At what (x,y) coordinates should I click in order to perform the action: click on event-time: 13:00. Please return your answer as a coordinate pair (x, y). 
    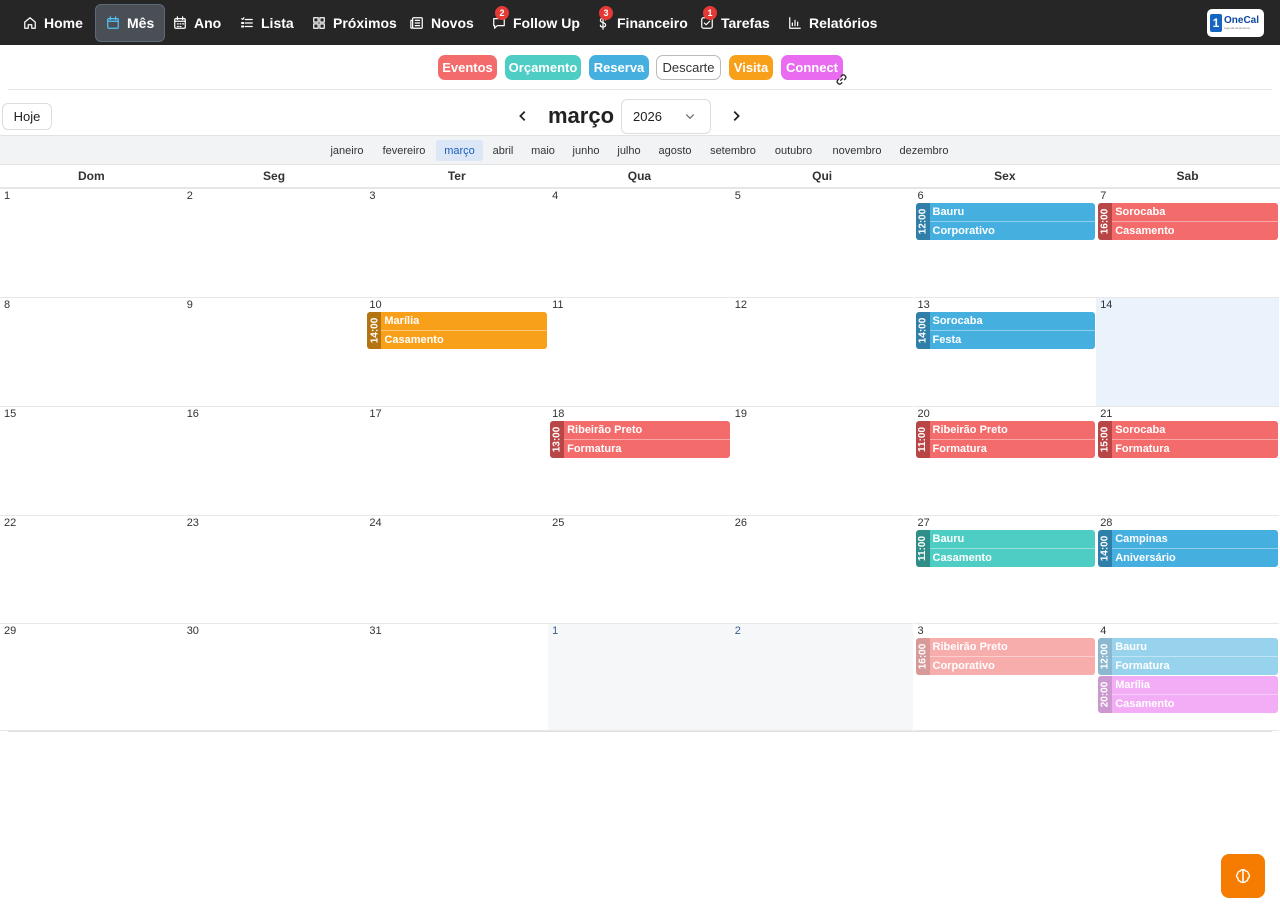
    Looking at the image, I should click on (557, 439).